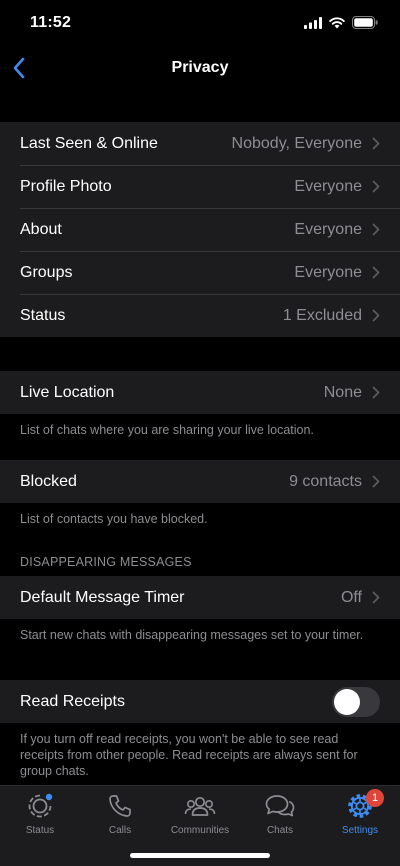 Image resolution: width=400 pixels, height=866 pixels. Describe the element at coordinates (67, 392) in the screenshot. I see `row-label: Live Location` at that location.